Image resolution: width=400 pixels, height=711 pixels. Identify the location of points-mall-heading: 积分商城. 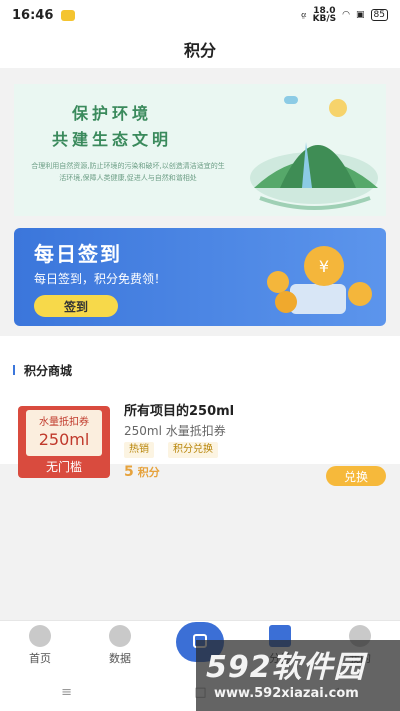
(48, 371).